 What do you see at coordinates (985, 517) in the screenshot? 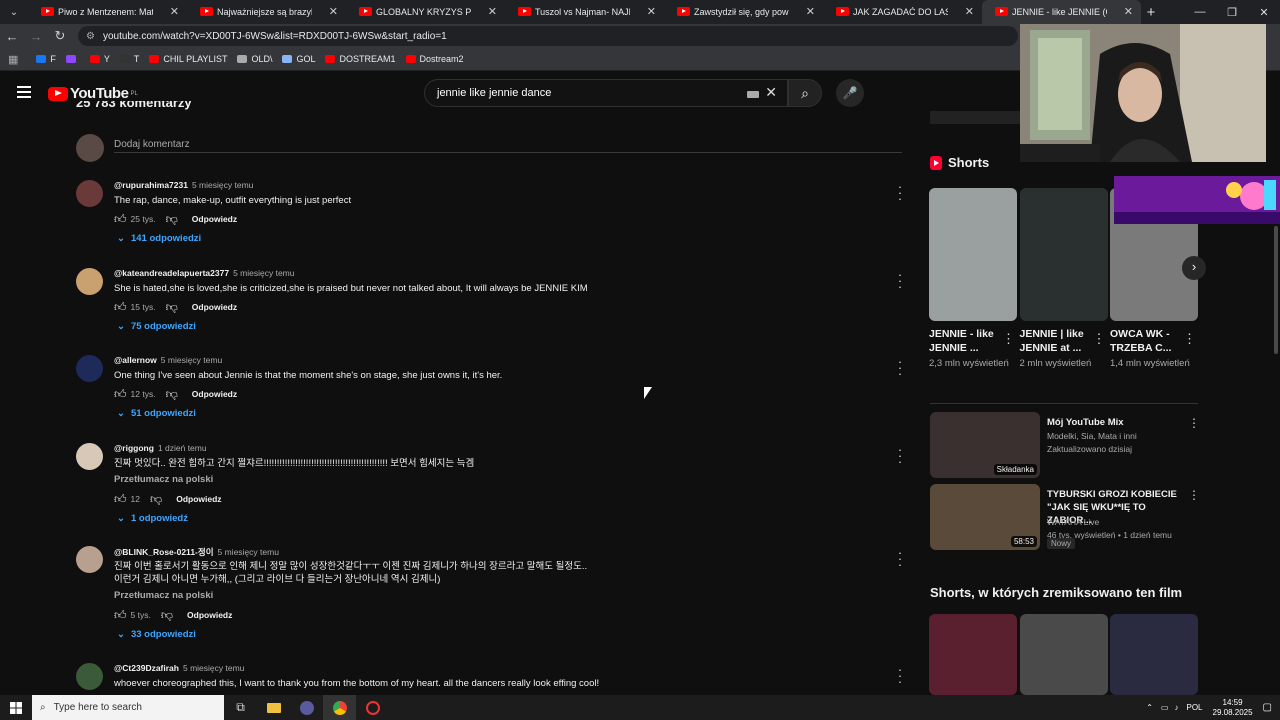
I see `playlist-thumbnail: 58:53` at bounding box center [985, 517].